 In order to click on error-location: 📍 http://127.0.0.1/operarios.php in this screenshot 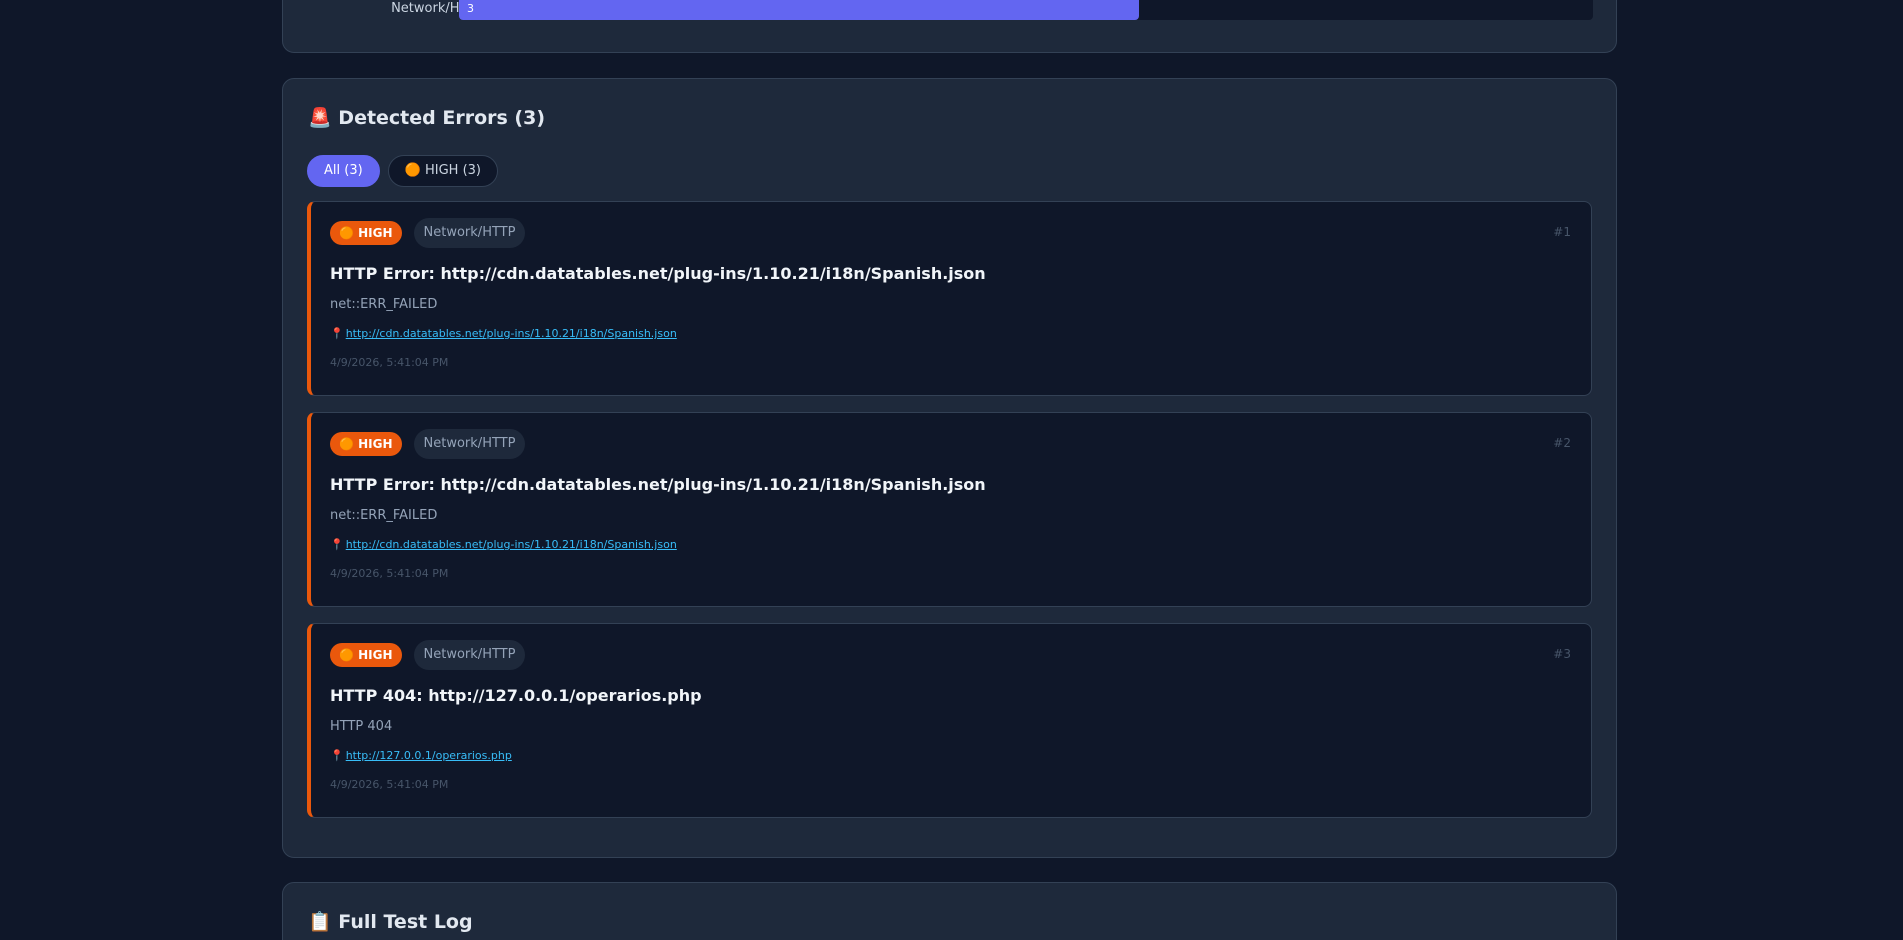, I will do `click(421, 755)`.